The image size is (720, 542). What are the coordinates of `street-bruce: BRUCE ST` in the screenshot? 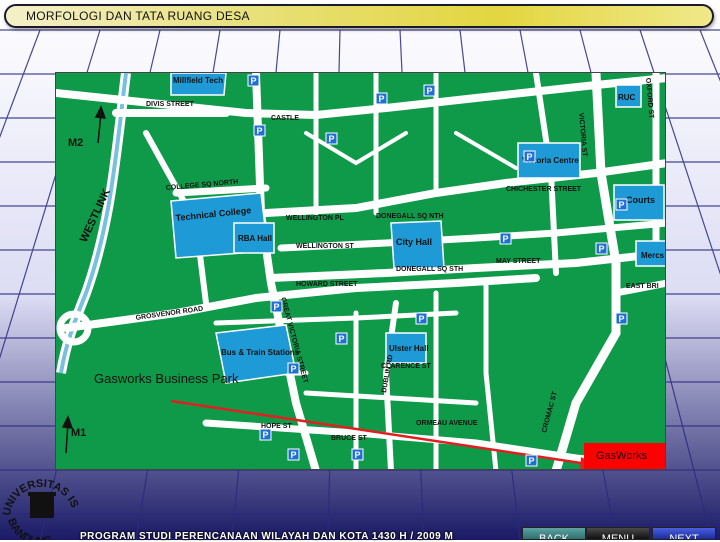 It's located at (349, 438).